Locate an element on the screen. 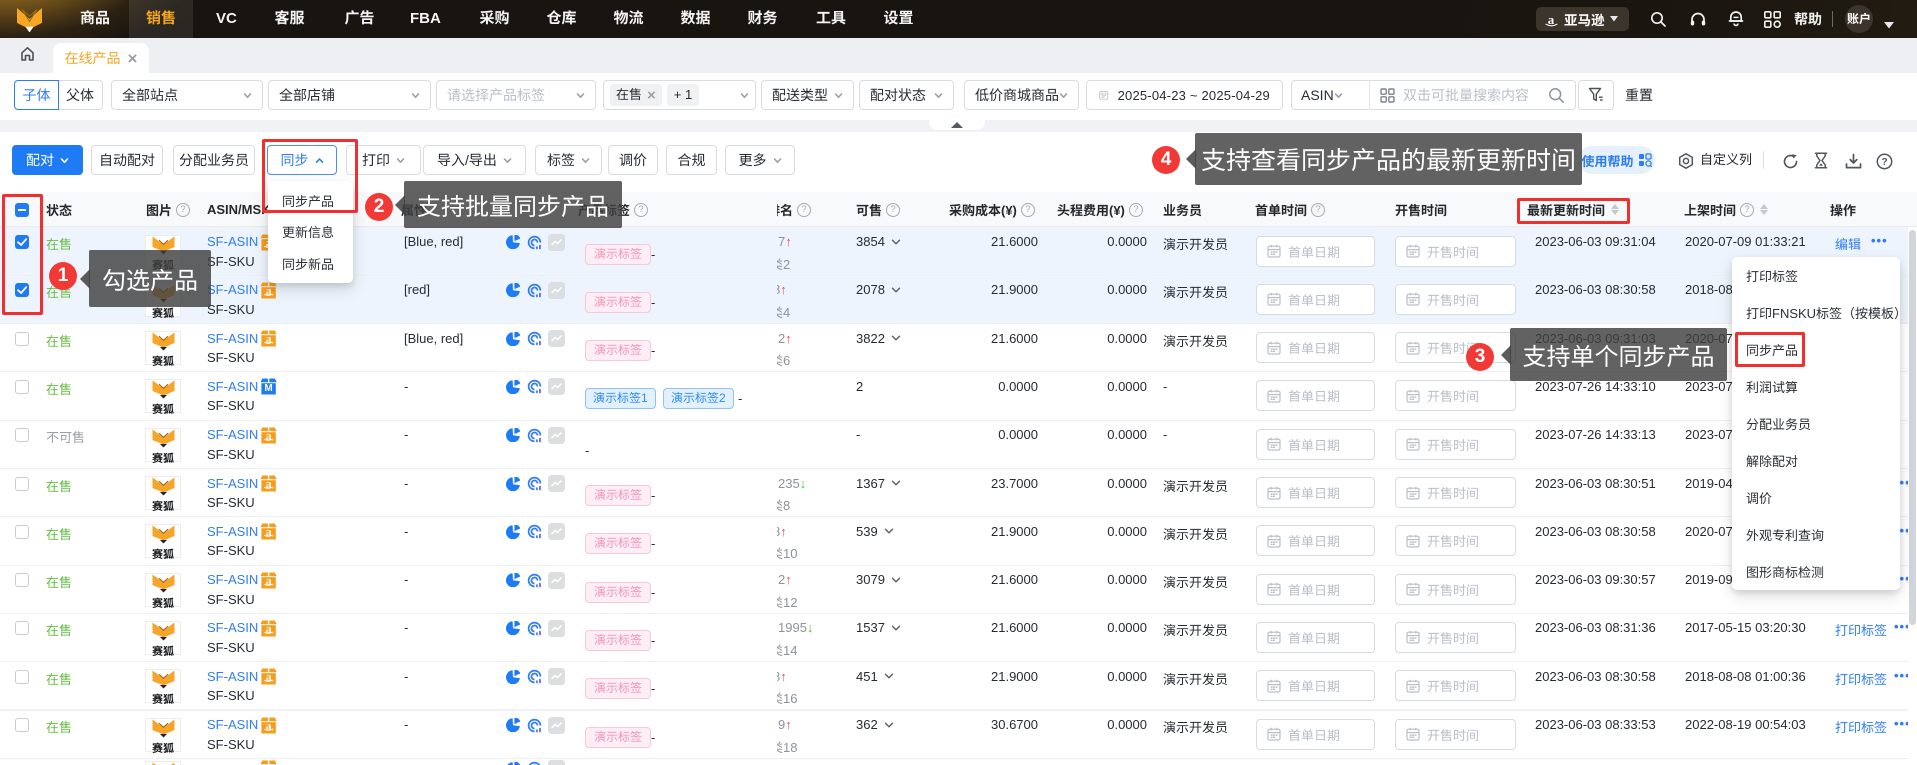 The height and width of the screenshot is (765, 1917). svg-text: a is located at coordinates (1551, 19).